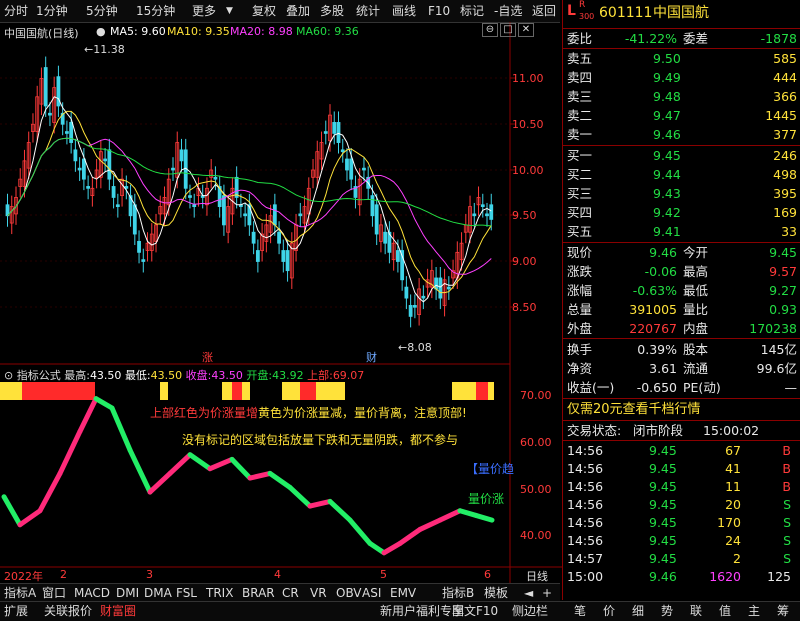  What do you see at coordinates (52, 11) in the screenshot?
I see `toolbar-1min: 1分钟` at bounding box center [52, 11].